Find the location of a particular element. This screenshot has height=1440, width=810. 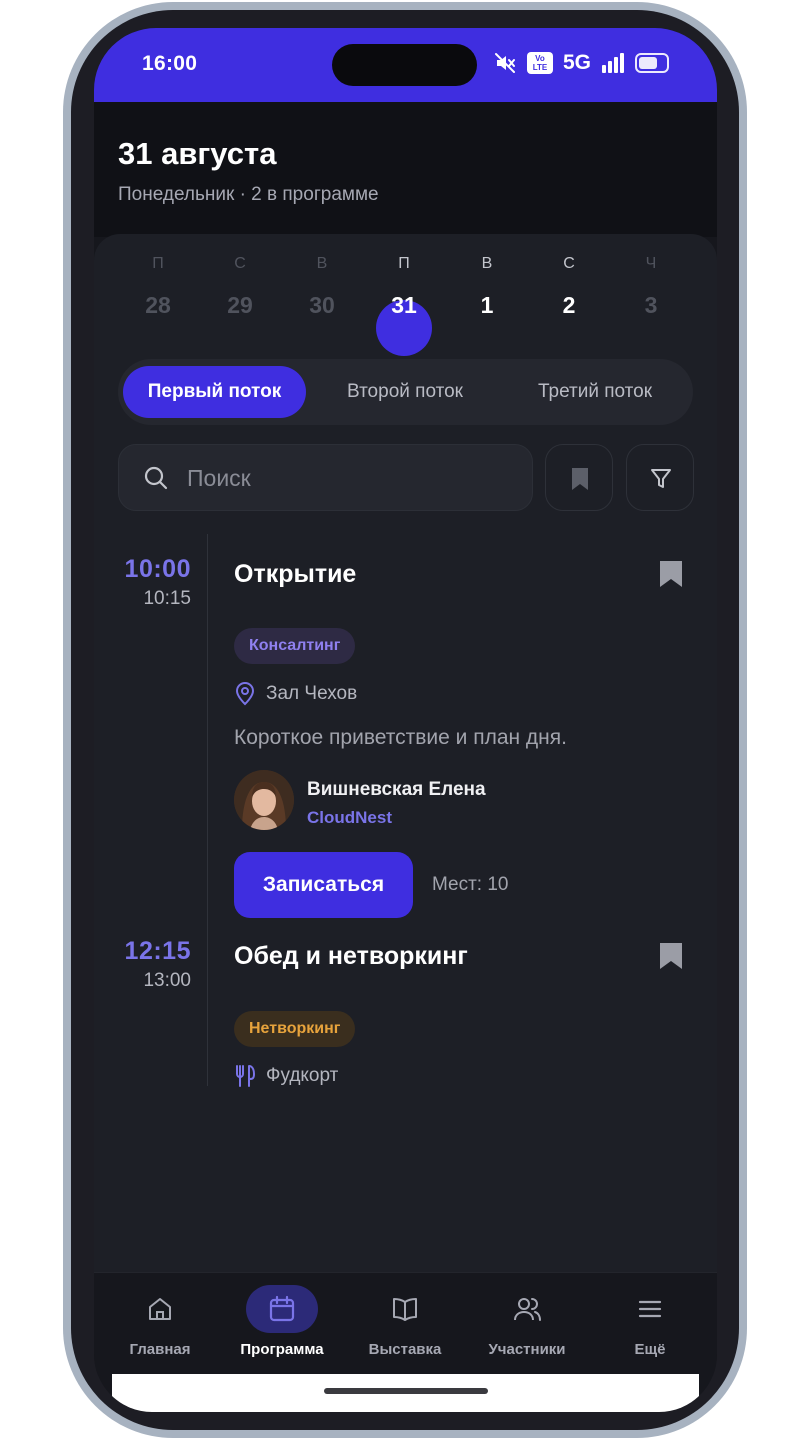

mute-icon is located at coordinates (504, 63).